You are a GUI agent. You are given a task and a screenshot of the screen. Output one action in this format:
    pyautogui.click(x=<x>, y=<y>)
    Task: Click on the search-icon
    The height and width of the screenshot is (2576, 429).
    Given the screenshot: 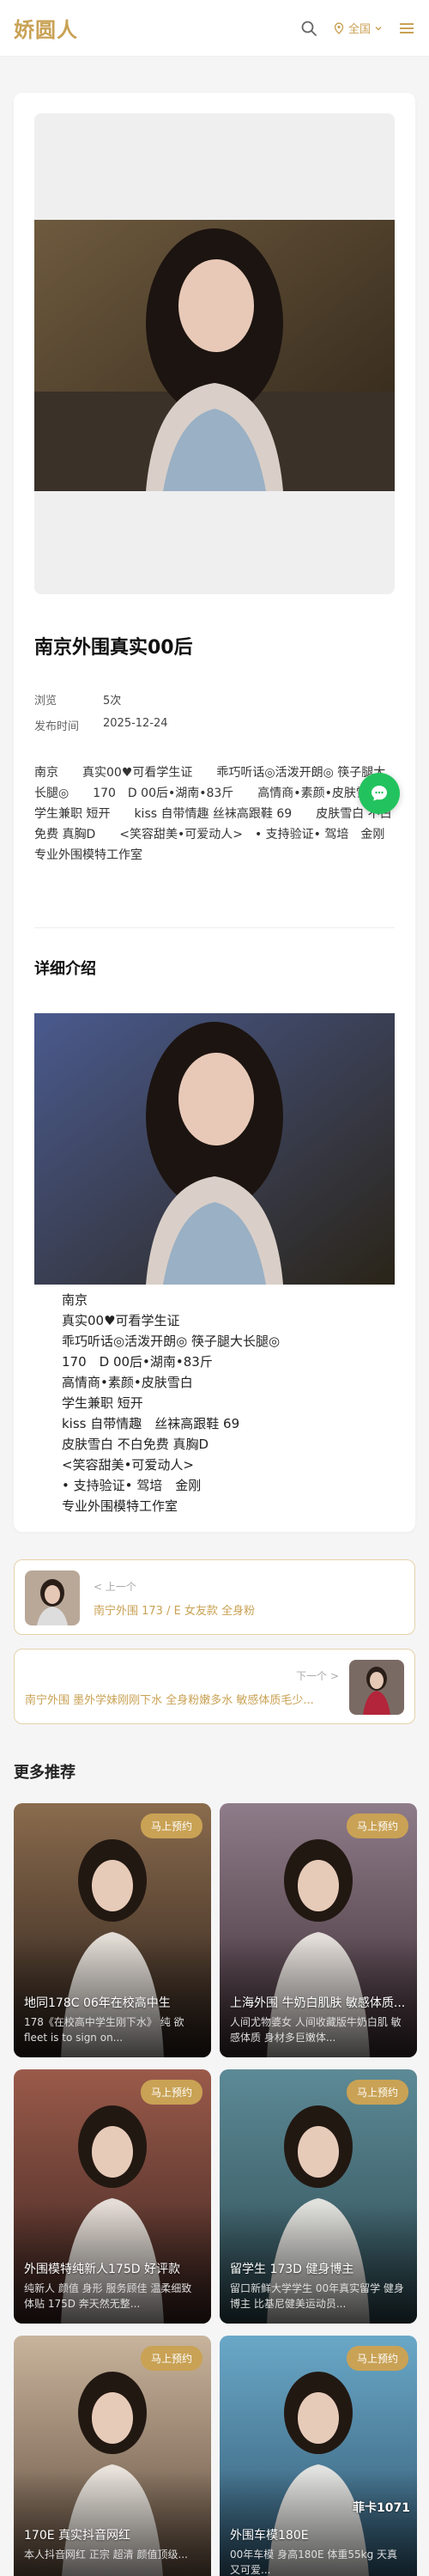 What is the action you would take?
    pyautogui.click(x=308, y=28)
    